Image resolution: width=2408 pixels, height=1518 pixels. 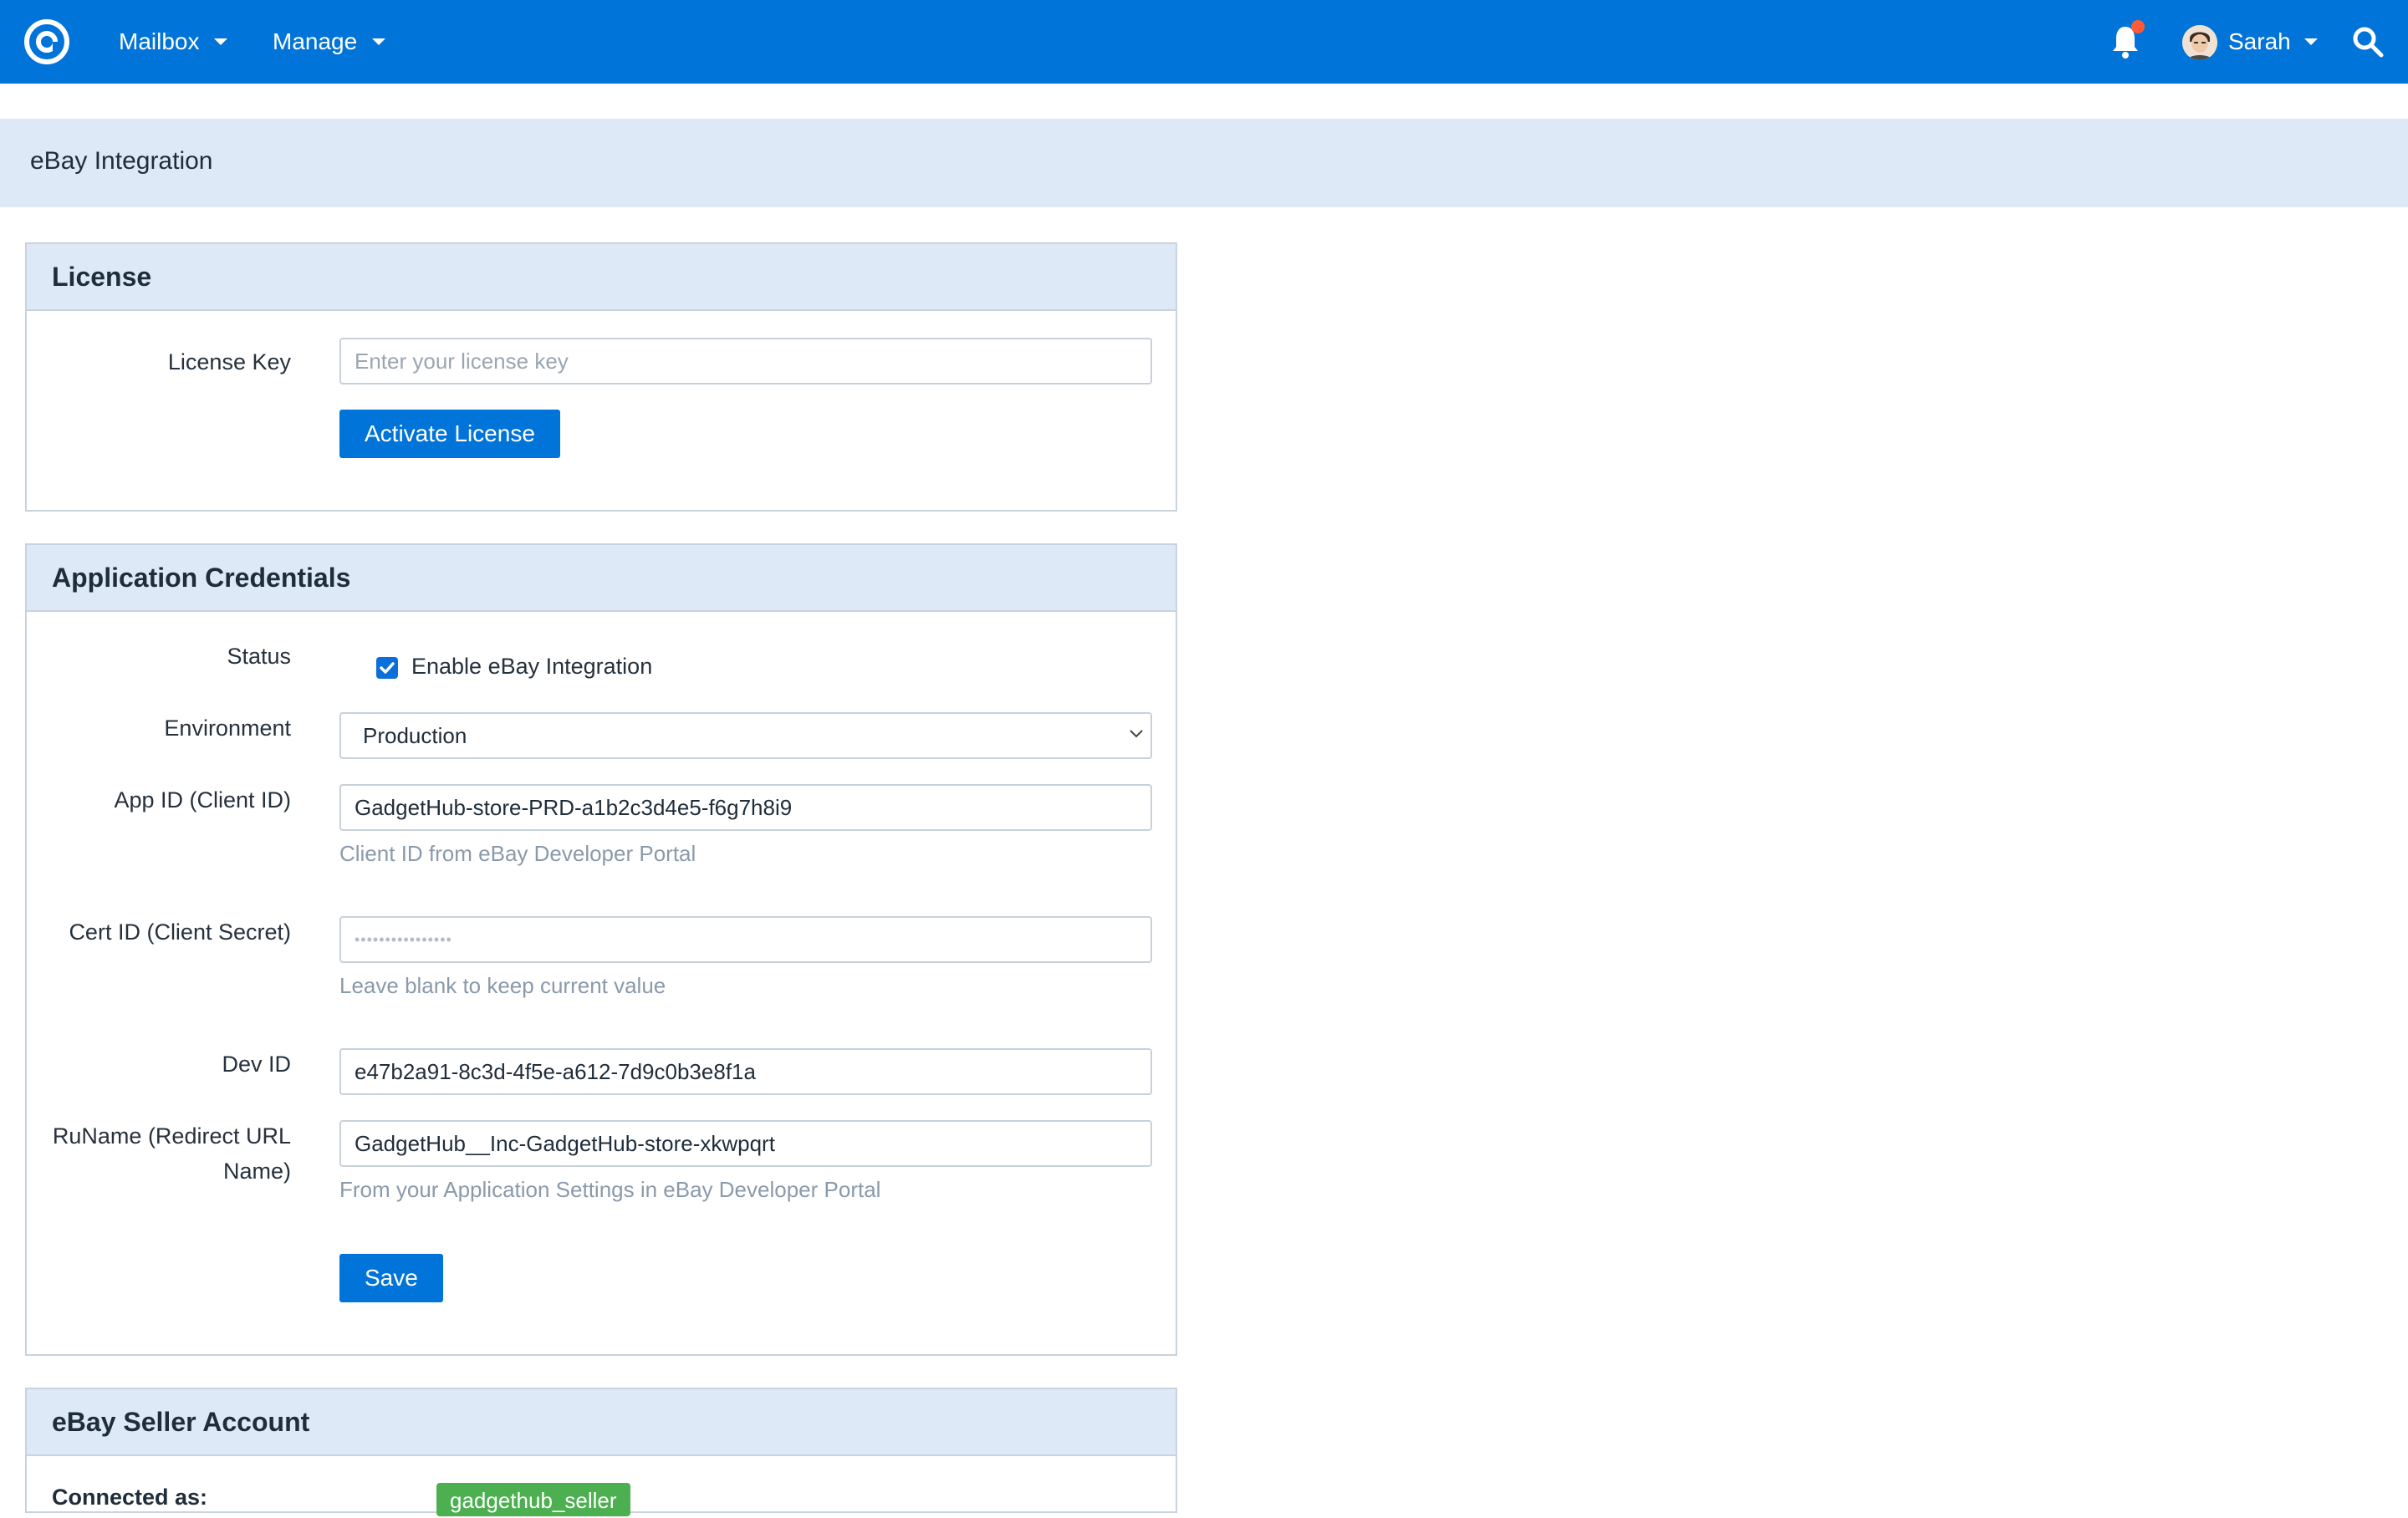 I want to click on top-nav-bar: Mailbox Manage Sarah, so click(x=1204, y=42).